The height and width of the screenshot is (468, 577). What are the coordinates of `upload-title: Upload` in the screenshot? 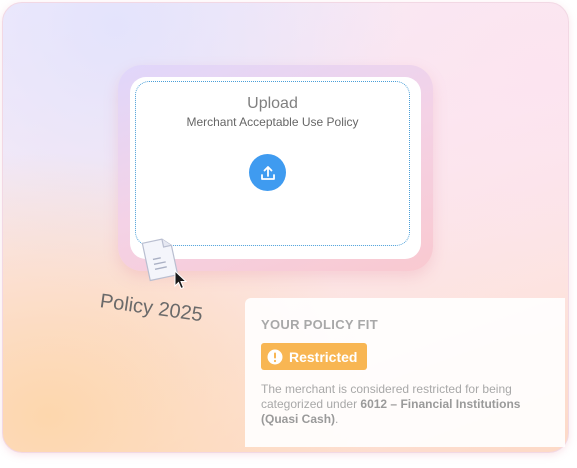 It's located at (272, 103).